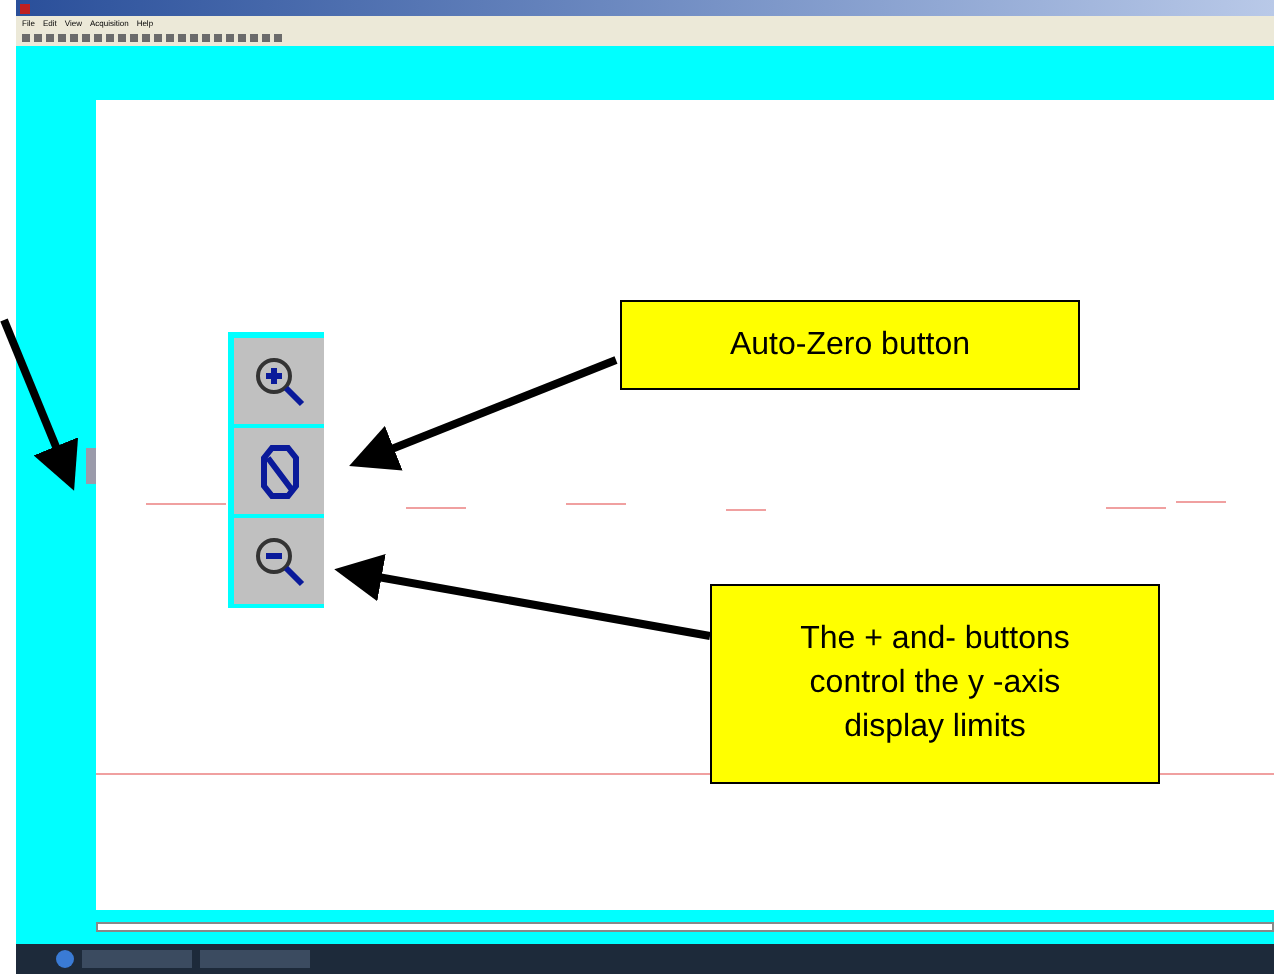  Describe the element at coordinates (850, 345) in the screenshot. I see `callout-box: Auto-Zero button` at that location.